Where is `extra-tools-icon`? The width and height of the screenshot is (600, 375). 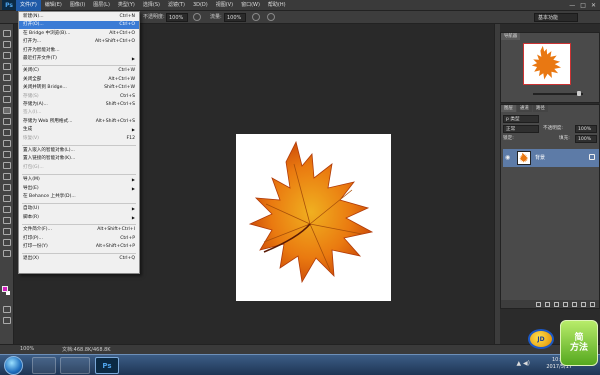
extra-tools-icon is located at coordinates (7, 253).